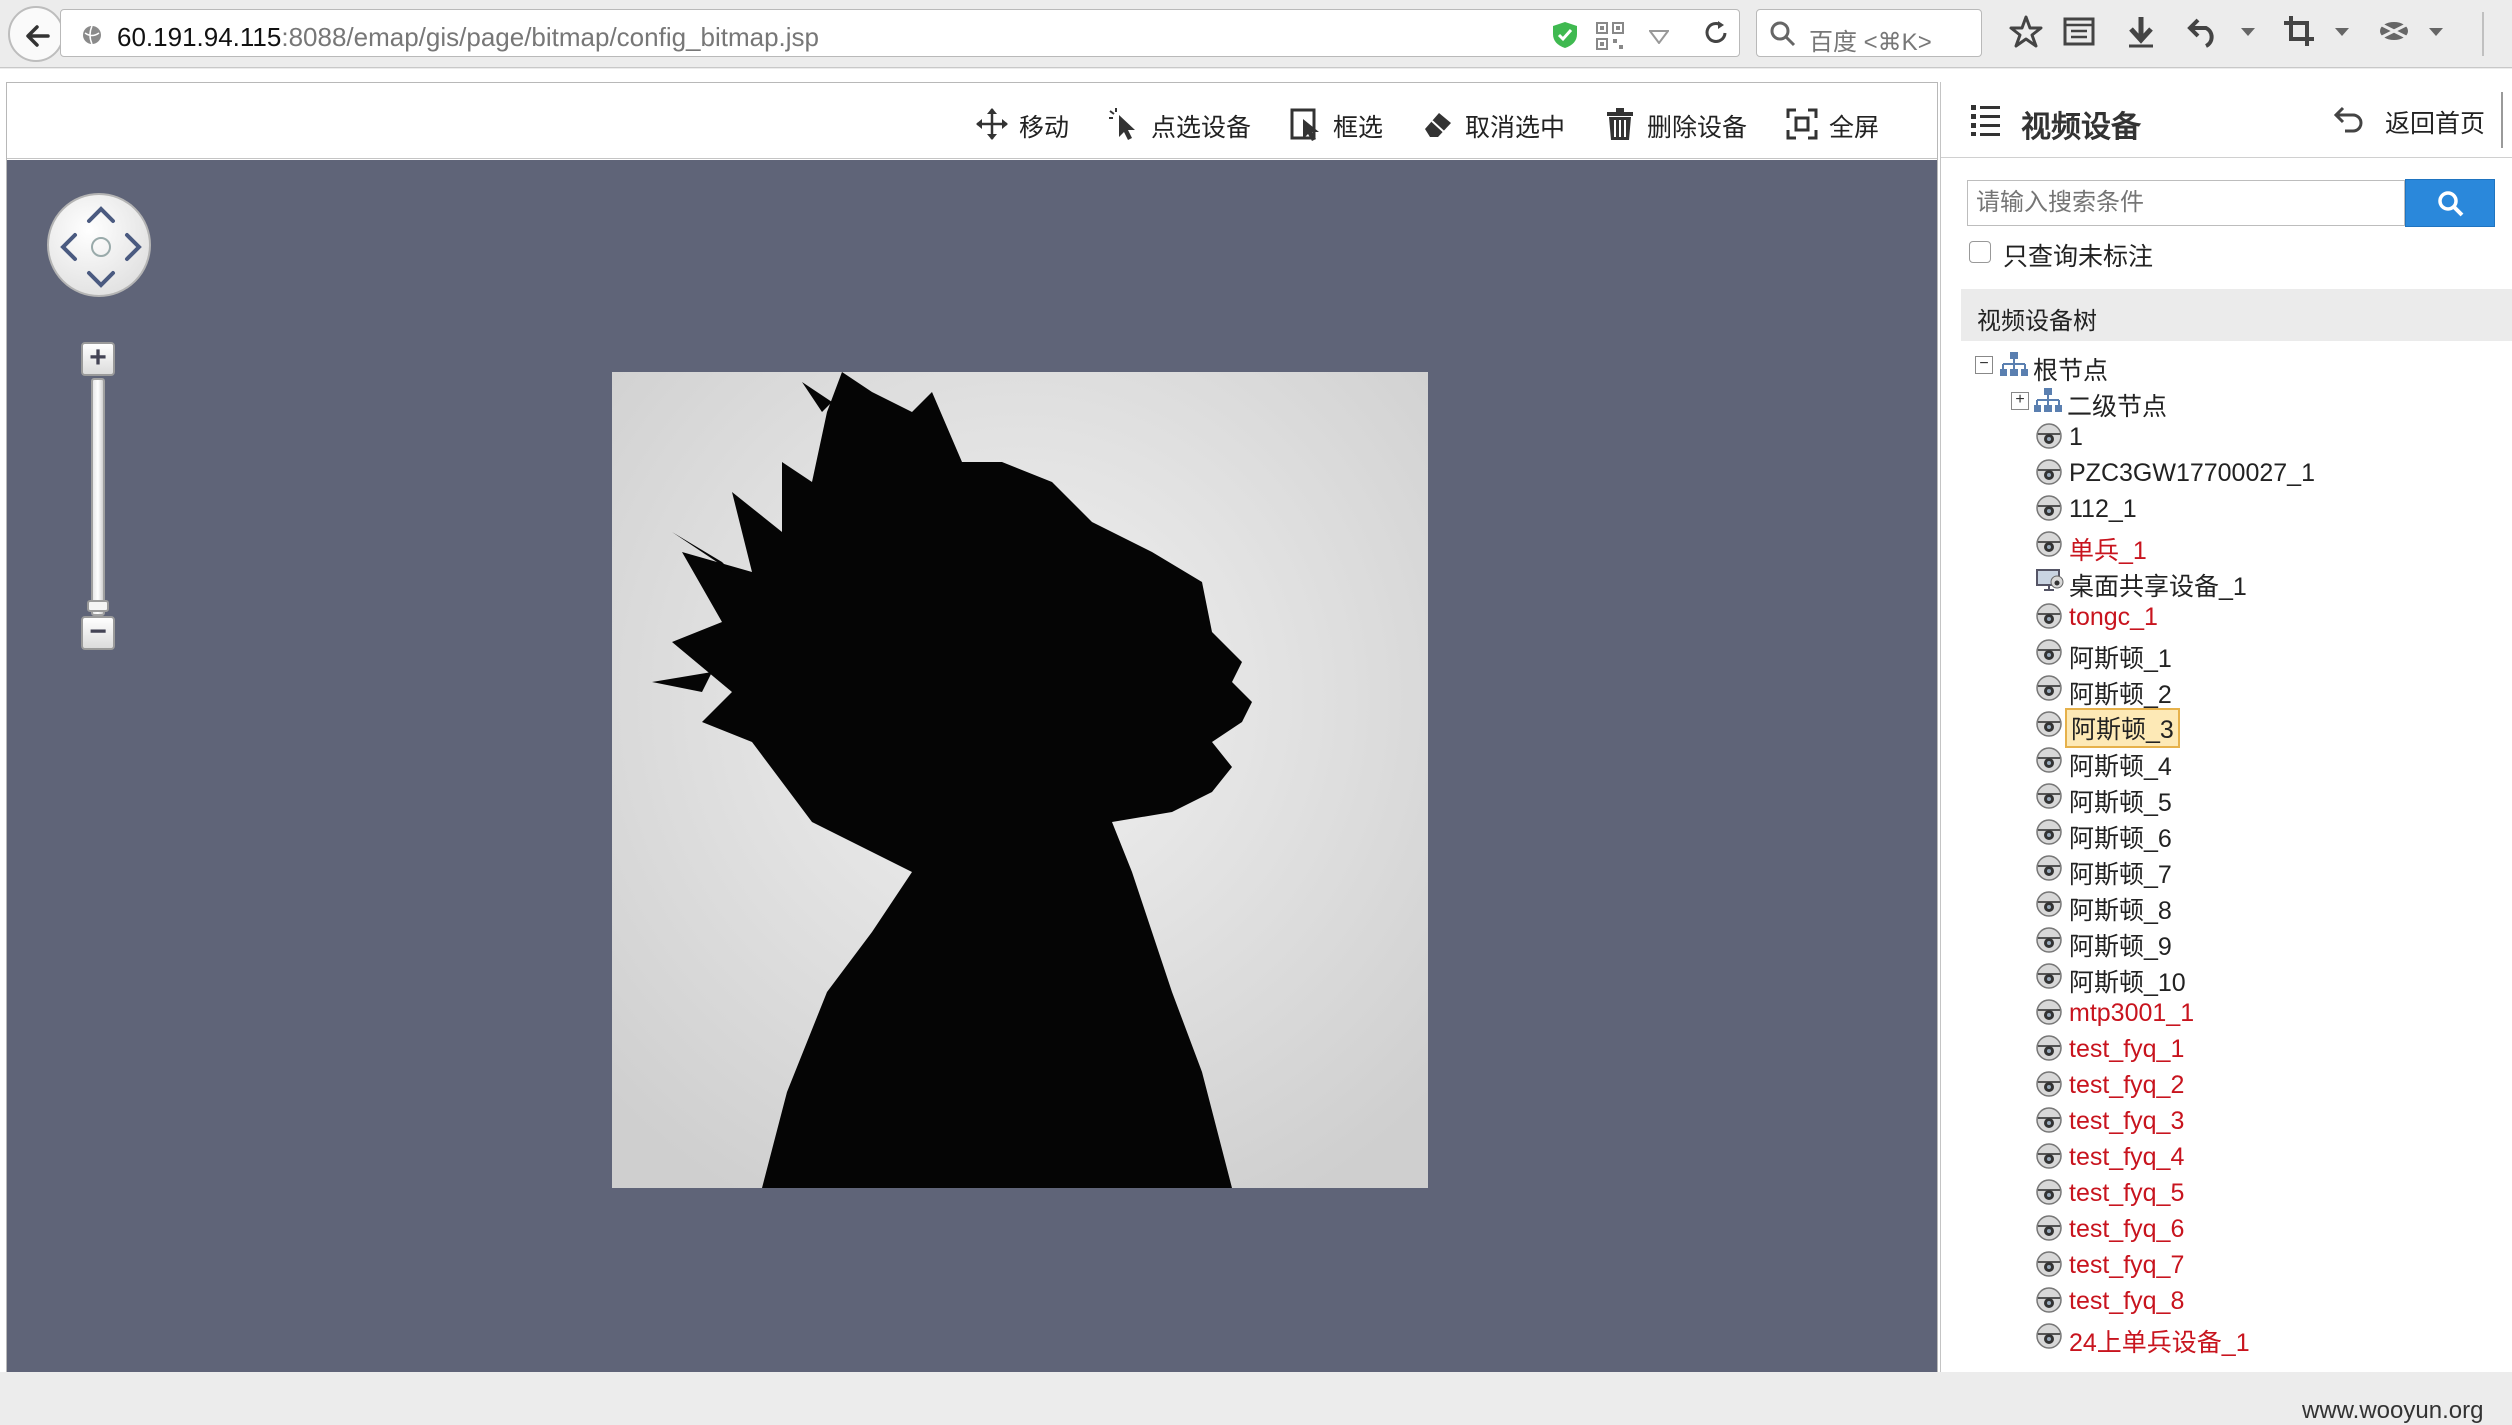 The width and height of the screenshot is (2512, 1425). Describe the element at coordinates (1980, 252) in the screenshot. I see `checkbox-box` at that location.